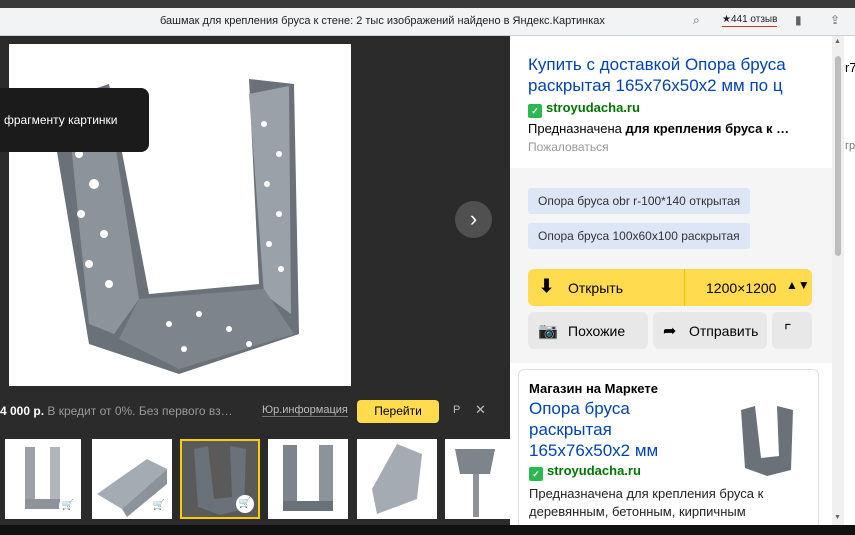 The width and height of the screenshot is (855, 535). What do you see at coordinates (798, 20) in the screenshot?
I see `bookmark-icon: ▮` at bounding box center [798, 20].